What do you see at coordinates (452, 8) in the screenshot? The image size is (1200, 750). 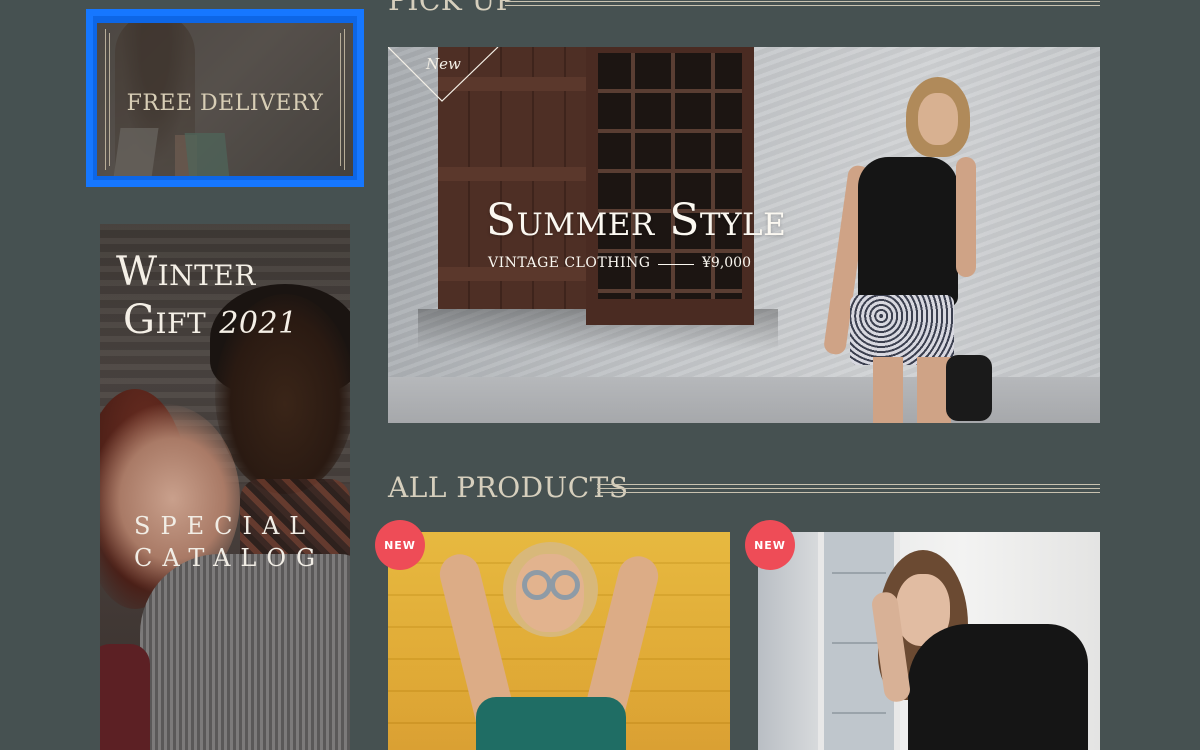 I see `pickup-heading: PICK UP` at bounding box center [452, 8].